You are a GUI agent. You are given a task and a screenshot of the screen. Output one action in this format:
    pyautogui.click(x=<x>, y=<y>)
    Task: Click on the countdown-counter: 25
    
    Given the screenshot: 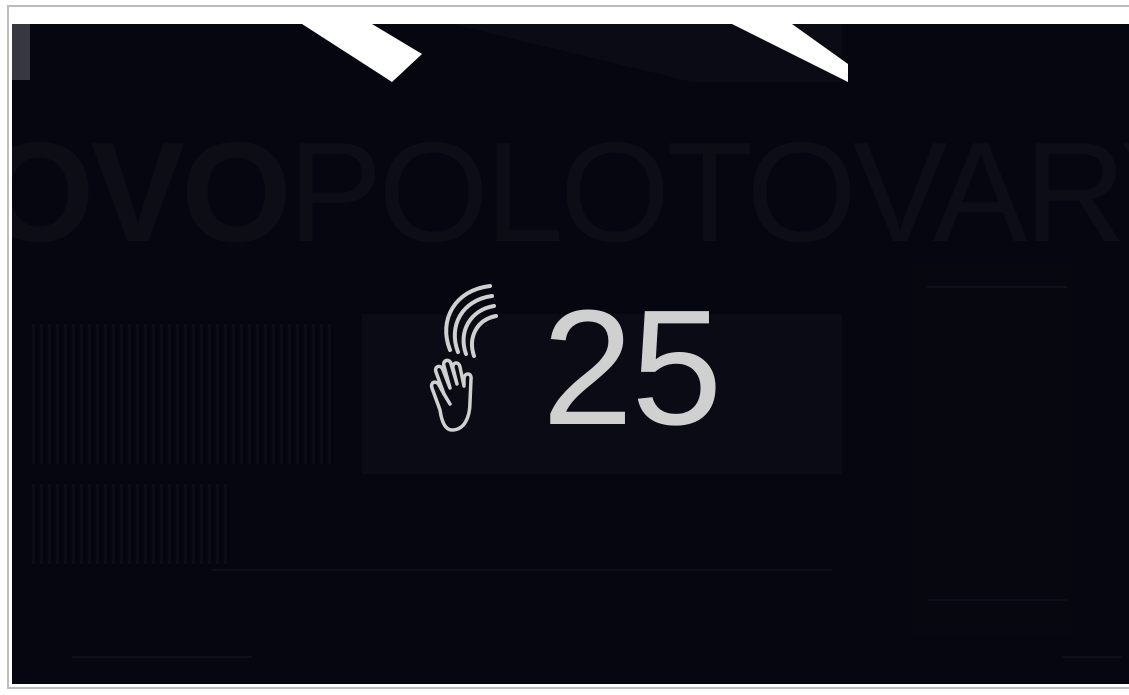 What is the action you would take?
    pyautogui.click(x=632, y=367)
    